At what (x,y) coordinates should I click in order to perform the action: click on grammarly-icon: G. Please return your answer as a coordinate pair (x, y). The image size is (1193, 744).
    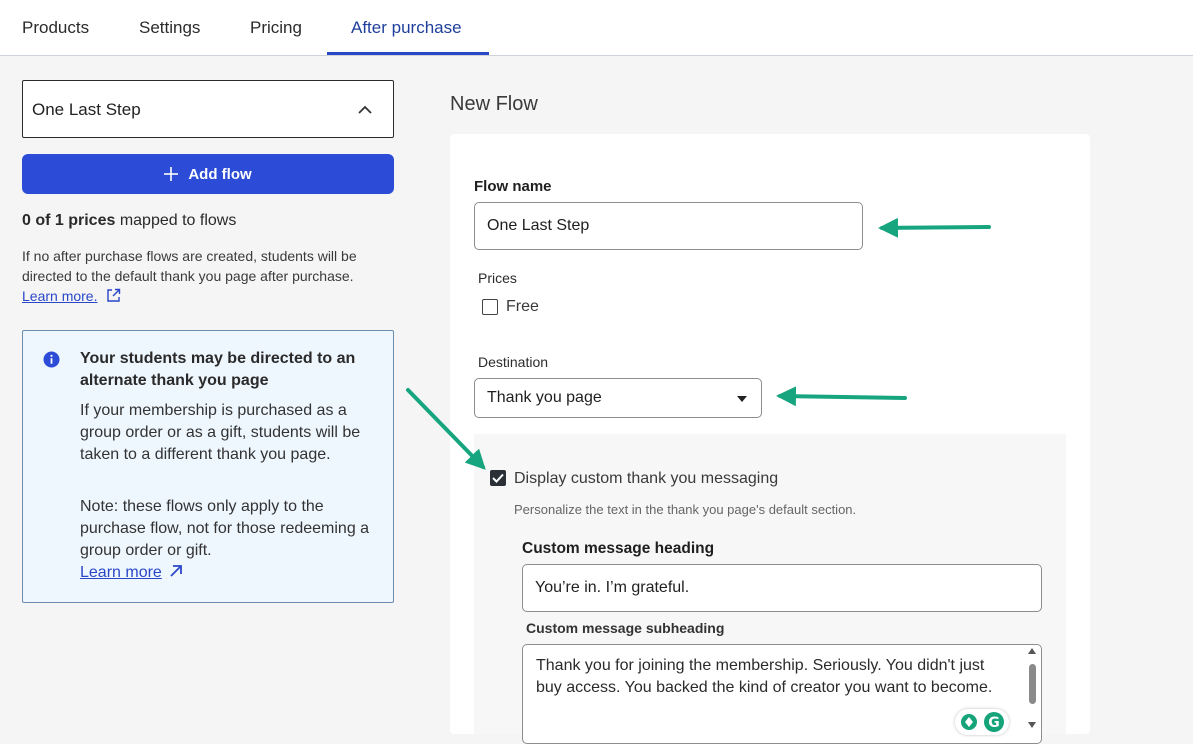
    Looking at the image, I should click on (982, 722).